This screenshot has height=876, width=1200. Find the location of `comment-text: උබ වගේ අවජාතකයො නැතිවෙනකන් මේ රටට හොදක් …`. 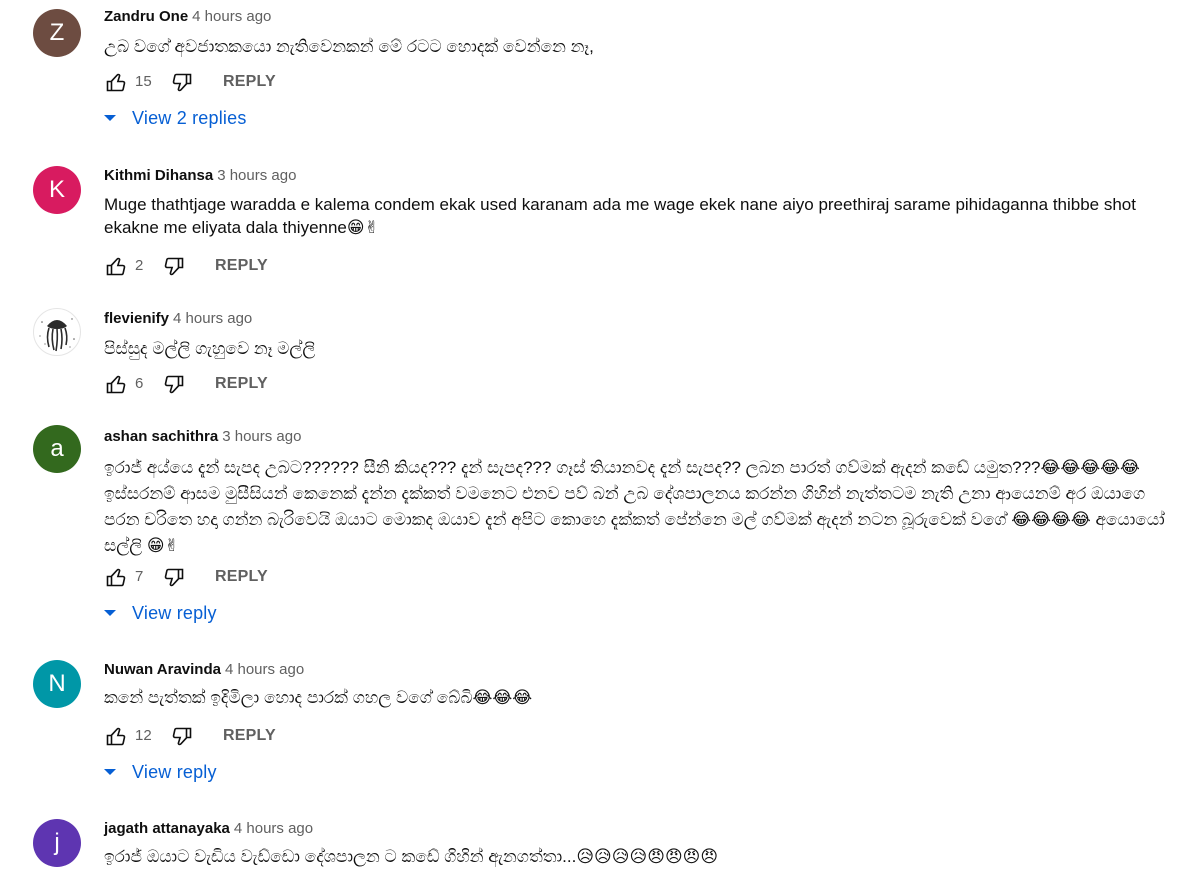

comment-text: උබ වගේ අවජාතකයො නැතිවෙනකන් මේ රටට හොදක් … is located at coordinates (349, 46).